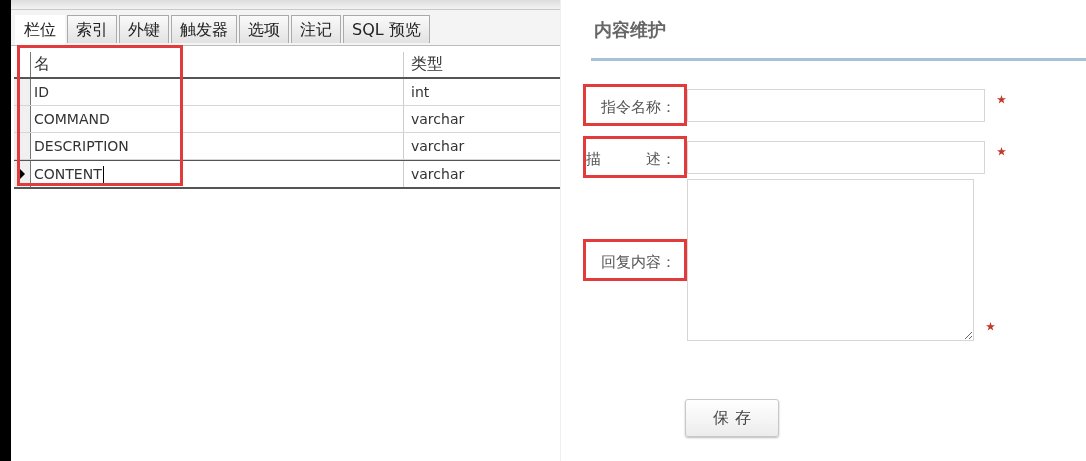 Image resolution: width=1086 pixels, height=461 pixels. What do you see at coordinates (204, 29) in the screenshot?
I see `tab: 触发器` at bounding box center [204, 29].